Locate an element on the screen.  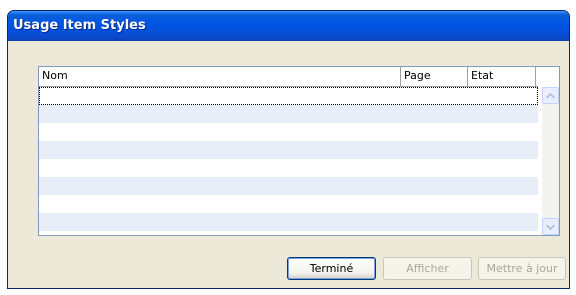
list-header: Nom Page Etat is located at coordinates (288, 77).